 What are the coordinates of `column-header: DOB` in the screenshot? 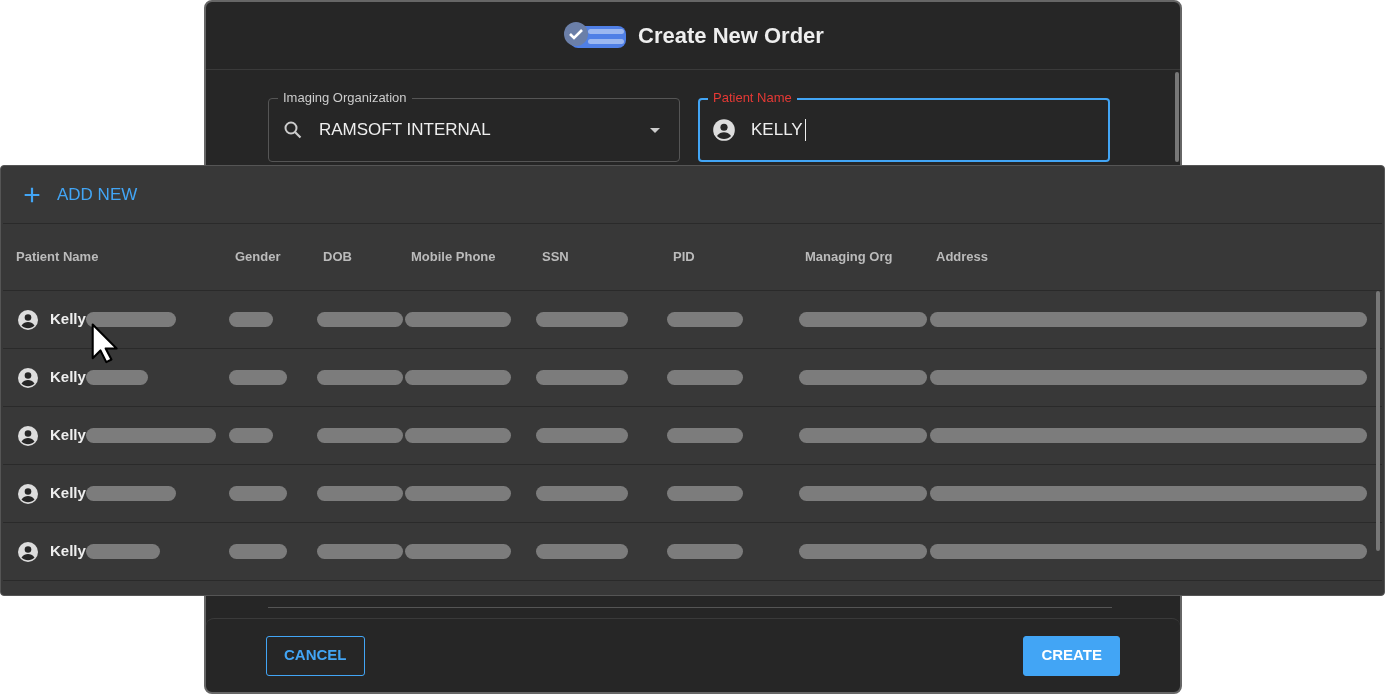 It's located at (338, 257).